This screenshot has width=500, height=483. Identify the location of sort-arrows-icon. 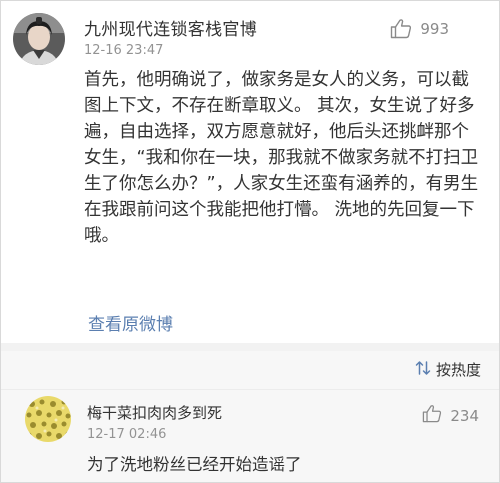
(423, 370).